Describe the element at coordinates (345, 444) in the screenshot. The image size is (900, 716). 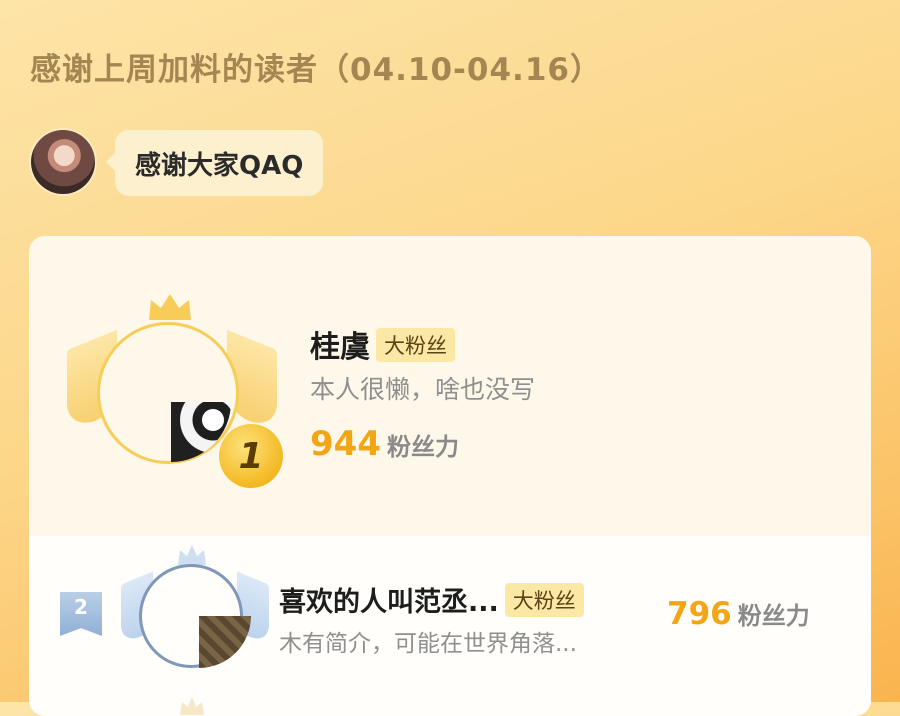
I see `rank-1-score-value: 944` at that location.